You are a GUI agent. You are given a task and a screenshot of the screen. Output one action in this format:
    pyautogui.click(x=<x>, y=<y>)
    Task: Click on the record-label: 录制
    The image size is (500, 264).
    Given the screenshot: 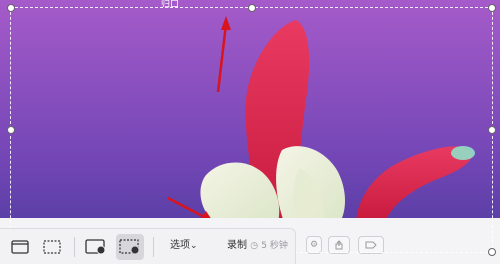 What is the action you would take?
    pyautogui.click(x=237, y=245)
    